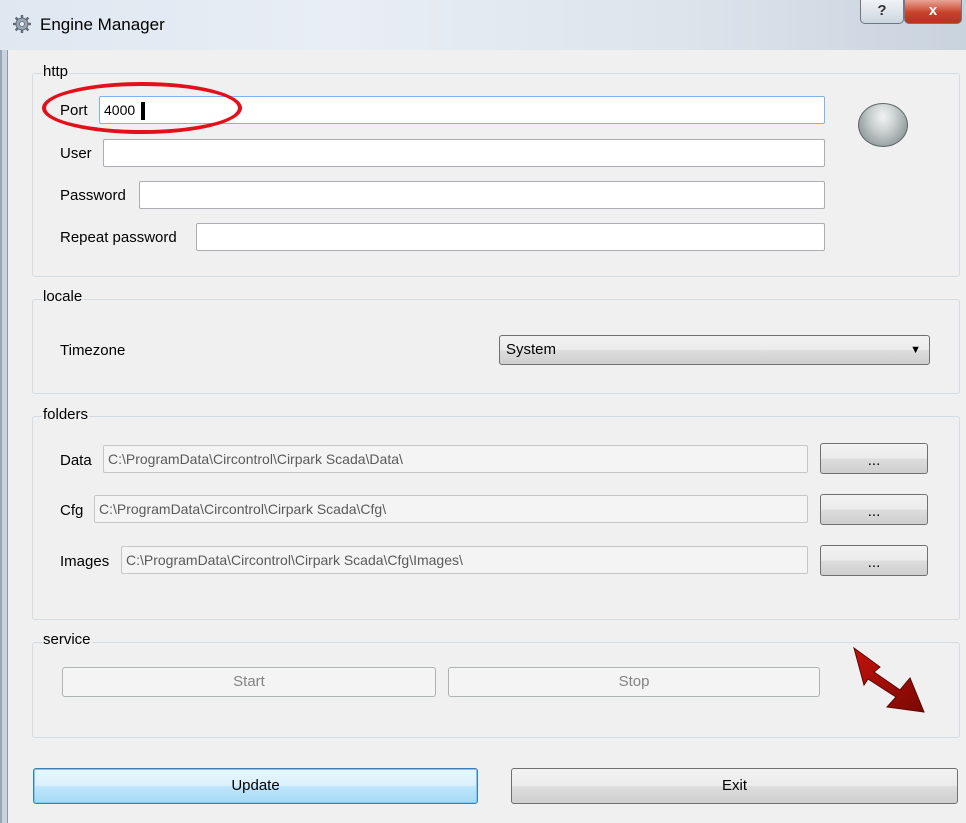 This screenshot has height=823, width=966. I want to click on service-group-title: service, so click(67, 639).